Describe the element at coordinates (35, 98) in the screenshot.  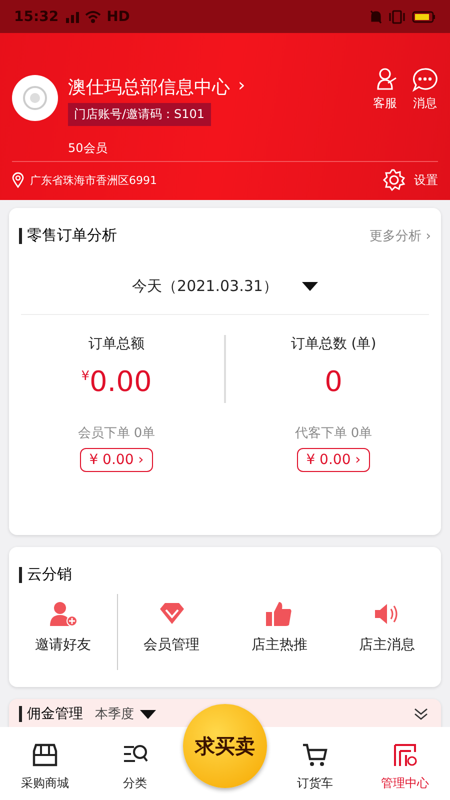
I see `logo-icon` at that location.